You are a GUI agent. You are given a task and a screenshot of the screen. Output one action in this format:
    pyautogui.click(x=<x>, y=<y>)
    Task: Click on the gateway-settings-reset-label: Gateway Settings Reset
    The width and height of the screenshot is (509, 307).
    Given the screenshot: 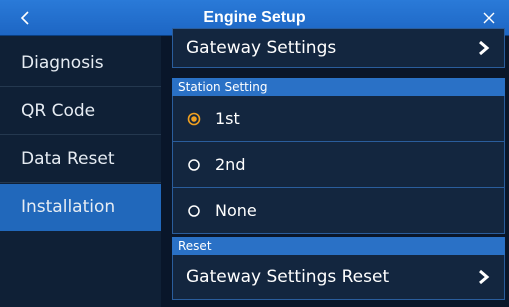 What is the action you would take?
    pyautogui.click(x=288, y=277)
    